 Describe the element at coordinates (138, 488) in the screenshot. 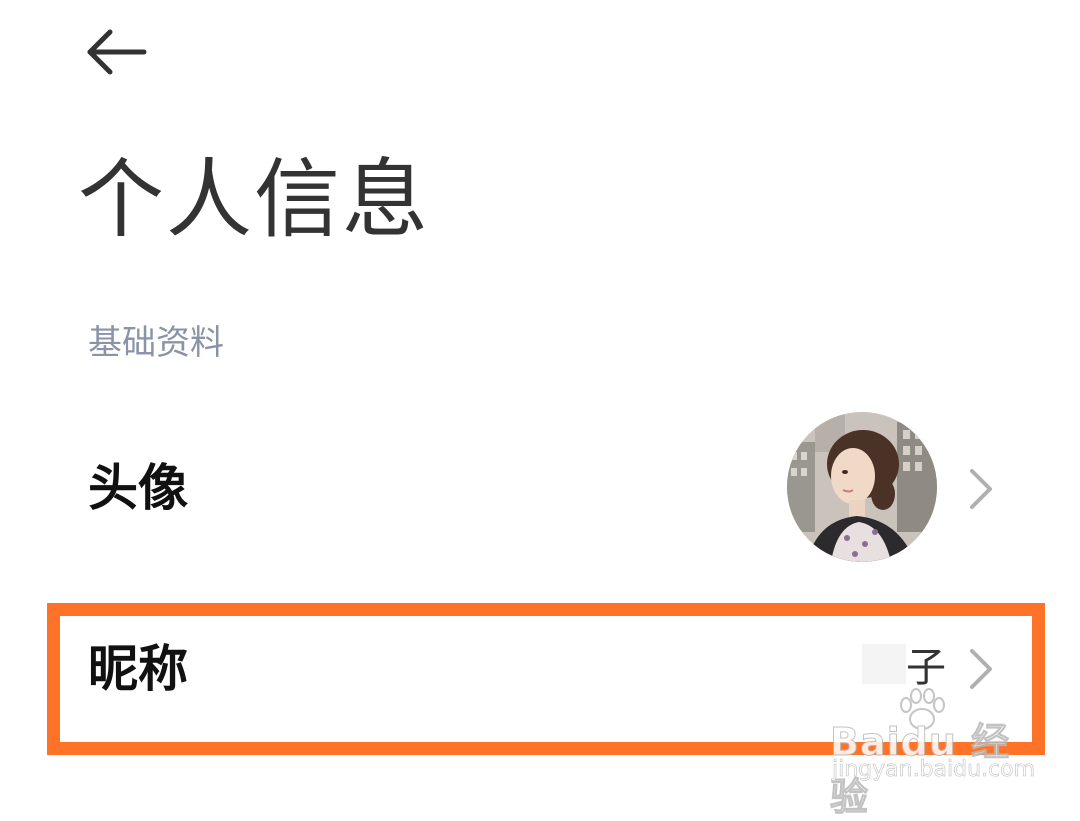

I see `avatar-row-label: 头像` at that location.